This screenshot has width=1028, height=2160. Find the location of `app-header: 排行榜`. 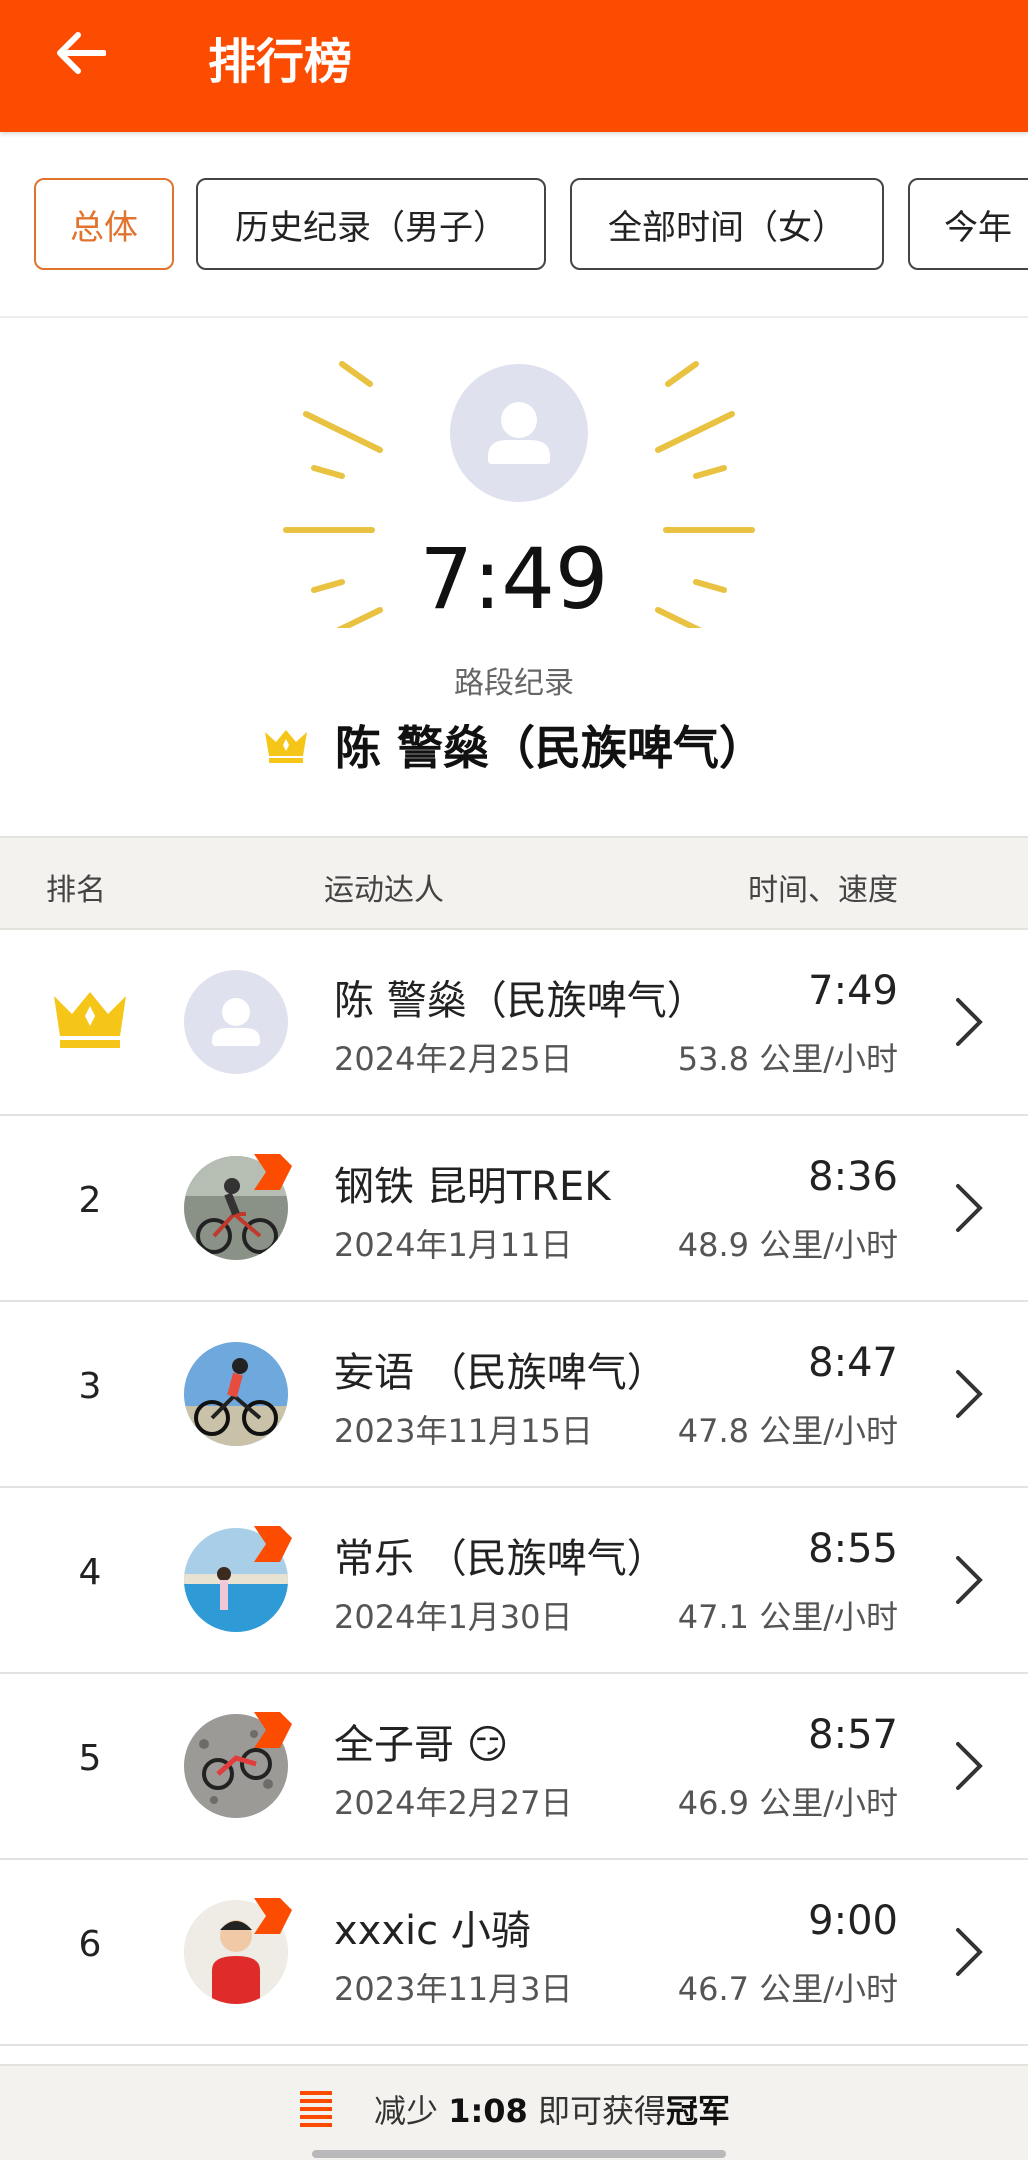

app-header: 排行榜 is located at coordinates (514, 66).